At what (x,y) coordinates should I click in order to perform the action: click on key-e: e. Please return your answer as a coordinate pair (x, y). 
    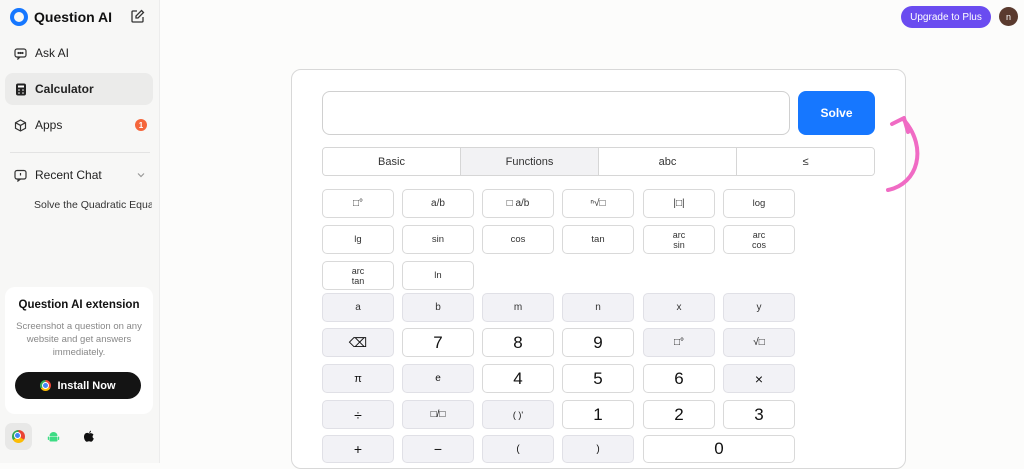
    Looking at the image, I should click on (438, 378).